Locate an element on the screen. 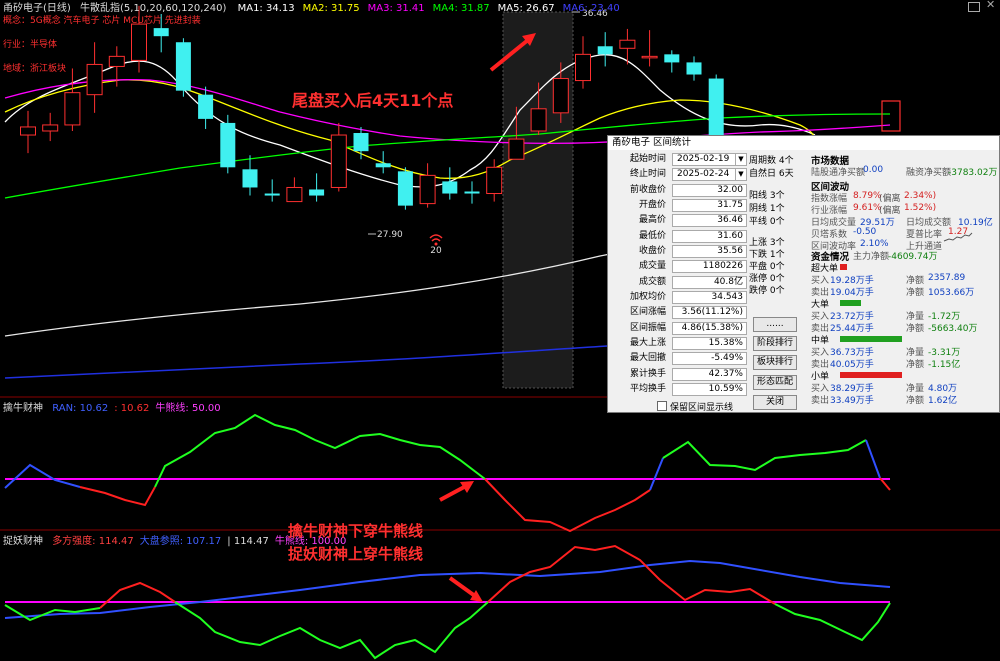 The height and width of the screenshot is (661, 1000). stat-label: 最大回撤 is located at coordinates (647, 358).